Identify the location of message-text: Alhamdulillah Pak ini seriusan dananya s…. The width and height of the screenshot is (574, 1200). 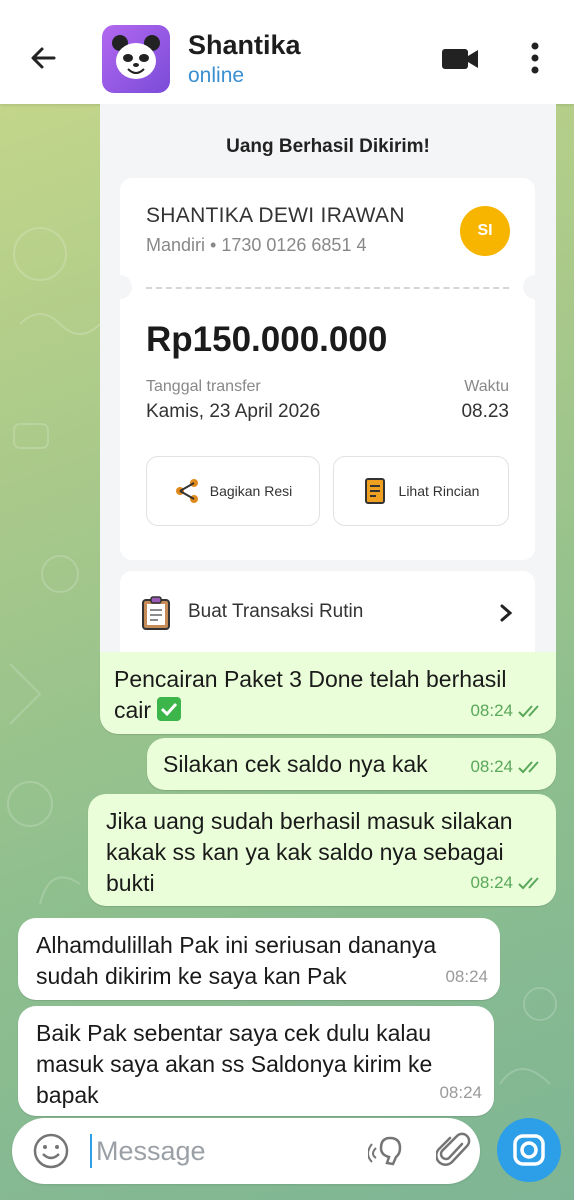
(236, 960).